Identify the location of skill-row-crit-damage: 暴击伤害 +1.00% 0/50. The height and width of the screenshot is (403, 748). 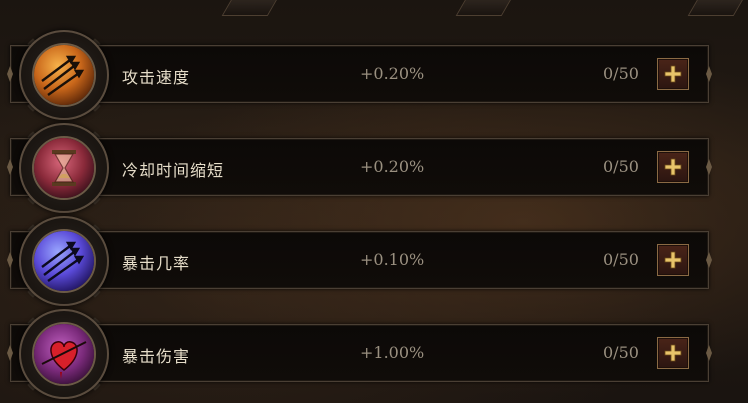
(359, 353).